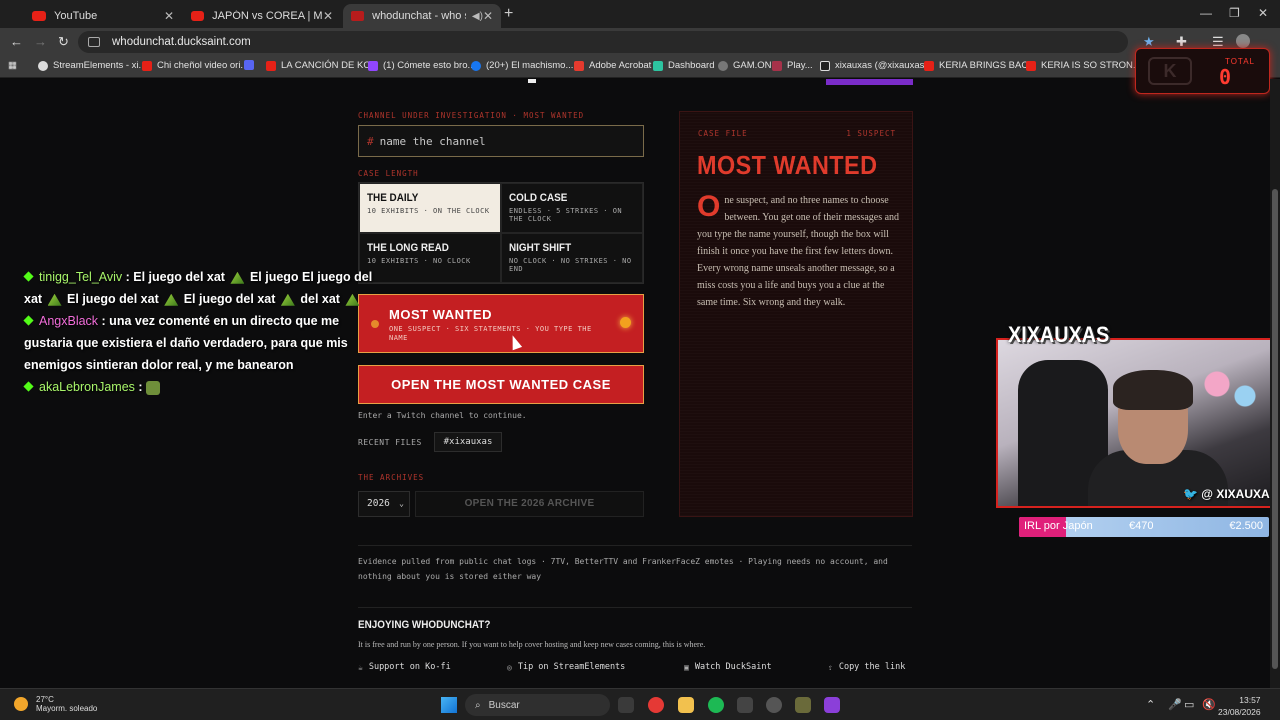 This screenshot has width=1280, height=720. I want to click on maximize-icon: ❐, so click(1234, 13).